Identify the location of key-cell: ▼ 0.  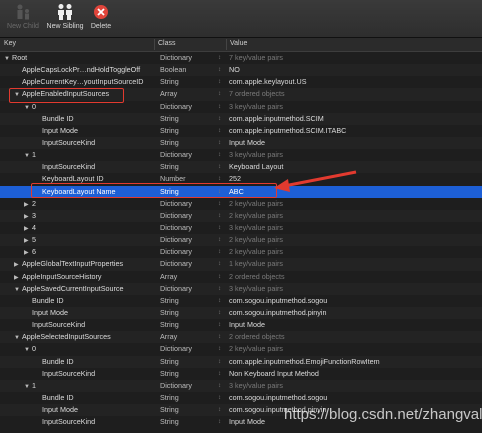
(88, 349).